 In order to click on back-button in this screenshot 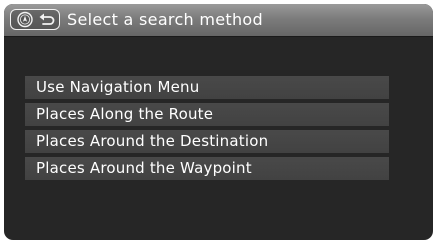, I will do `click(47, 19)`.